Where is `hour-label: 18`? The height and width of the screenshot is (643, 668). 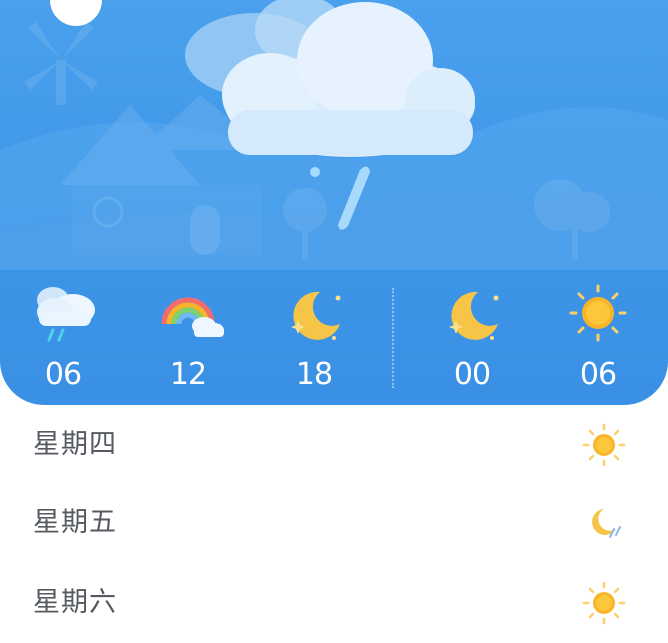
hour-label: 18 is located at coordinates (314, 374).